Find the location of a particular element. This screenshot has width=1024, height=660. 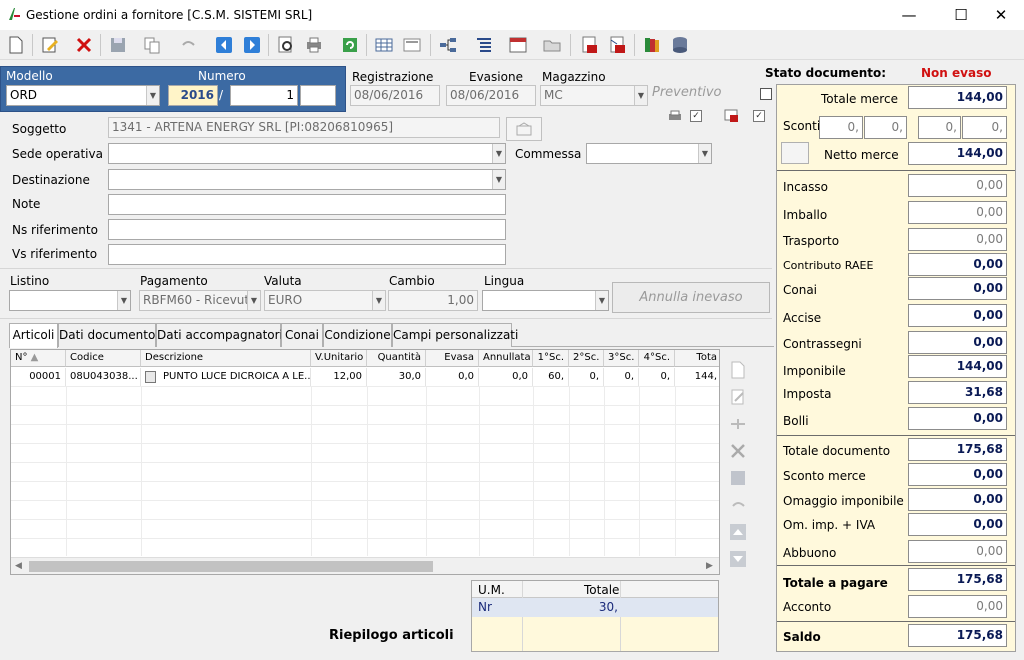

column-header-quantita: Quantità is located at coordinates (396, 358).